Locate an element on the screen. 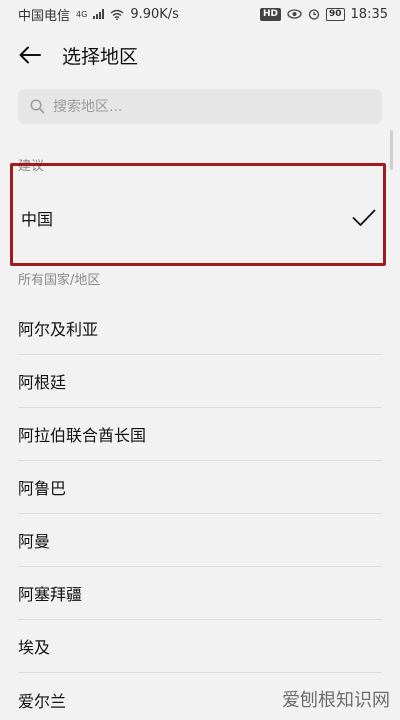 Image resolution: width=400 pixels, height=720 pixels. list-item: 阿尔及利亚 is located at coordinates (200, 328).